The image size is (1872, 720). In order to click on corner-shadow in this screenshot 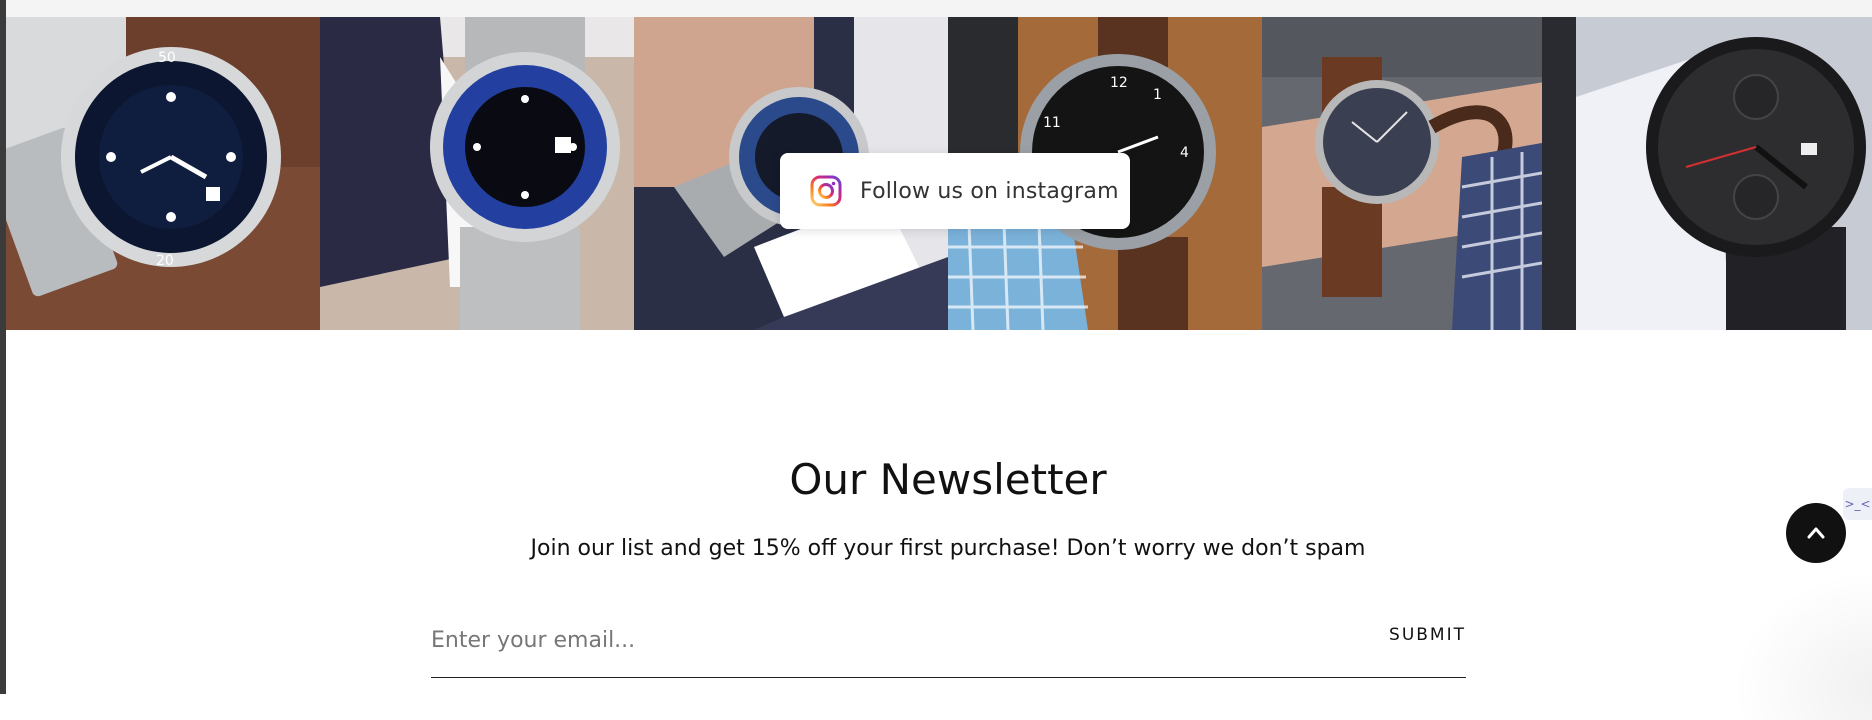, I will do `click(1796, 640)`.